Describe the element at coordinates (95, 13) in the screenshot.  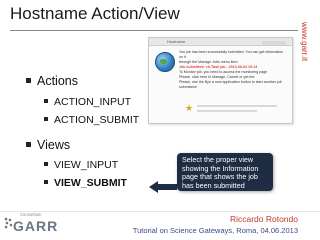
I see `slide-title: Hostname Action/View` at that location.